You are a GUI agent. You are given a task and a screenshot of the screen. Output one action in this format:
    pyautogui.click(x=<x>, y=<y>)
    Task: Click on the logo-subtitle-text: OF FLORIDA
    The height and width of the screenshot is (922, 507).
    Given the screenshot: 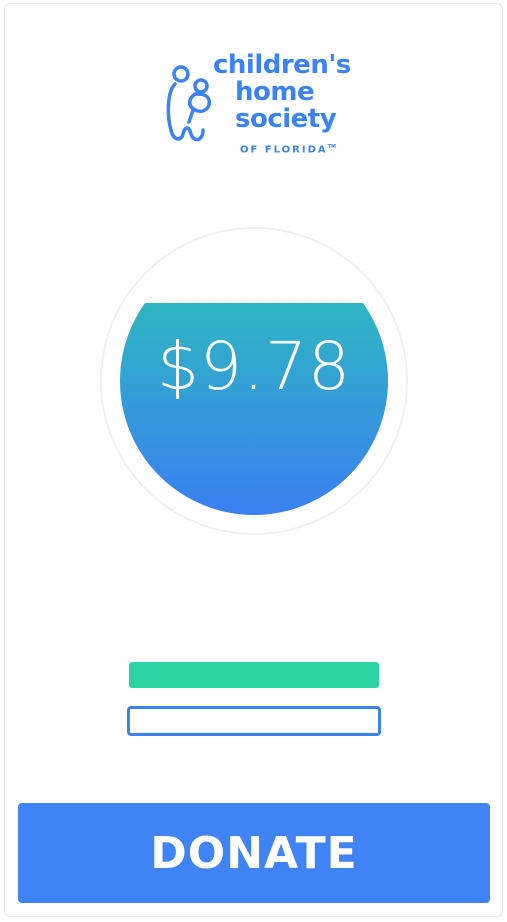 What is the action you would take?
    pyautogui.click(x=284, y=150)
    